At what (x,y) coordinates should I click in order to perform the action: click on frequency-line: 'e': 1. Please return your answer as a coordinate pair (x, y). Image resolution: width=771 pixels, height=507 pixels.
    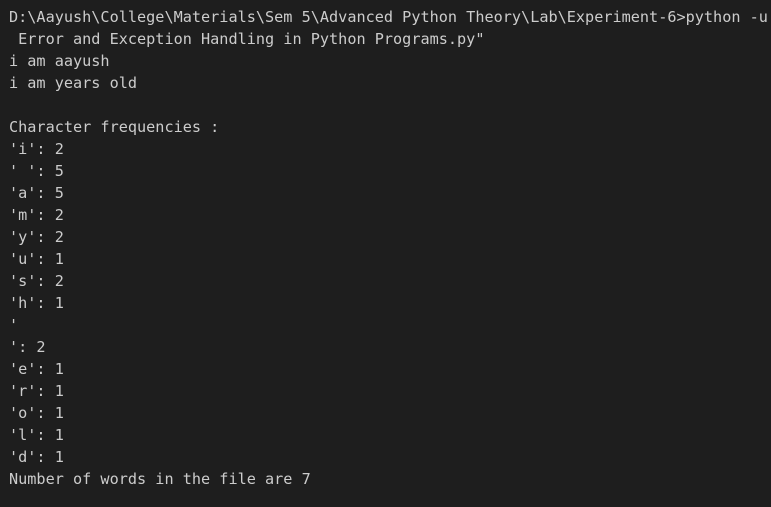
    Looking at the image, I should click on (36, 369).